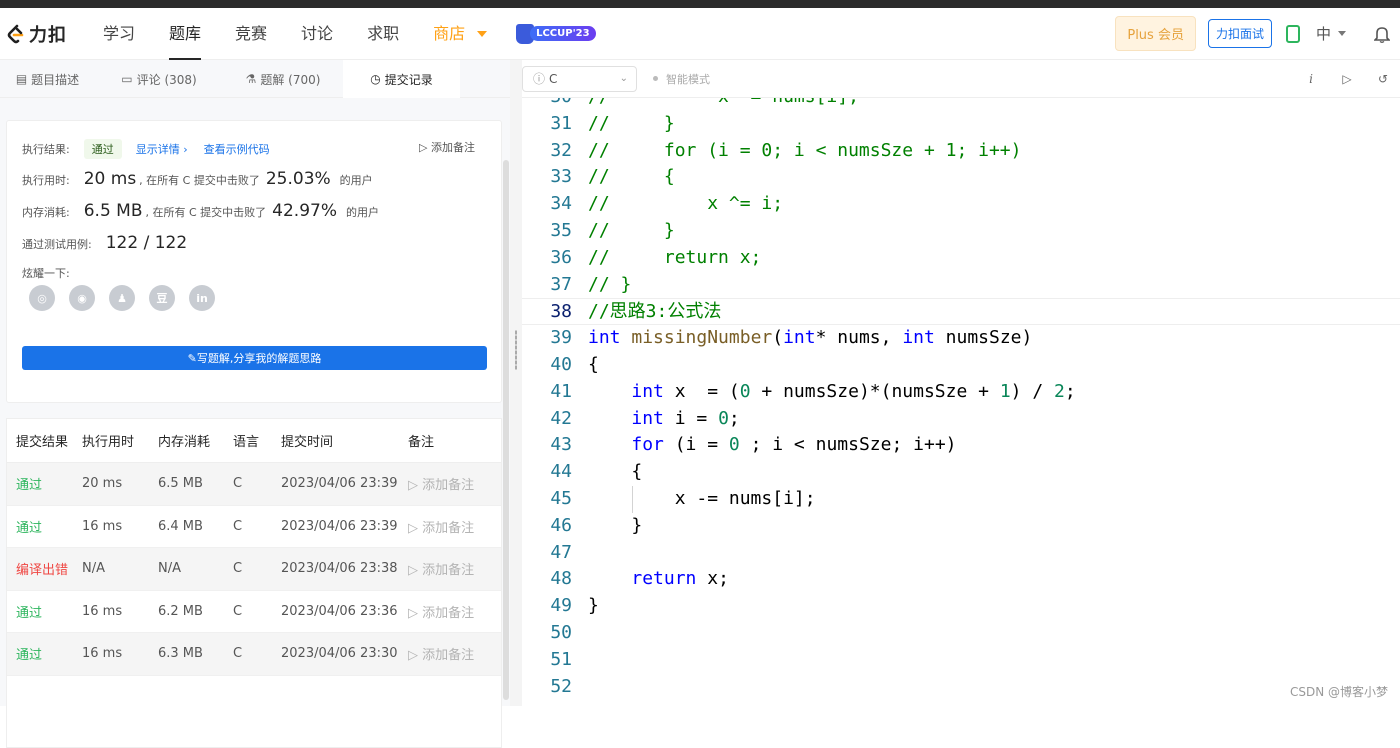 Image resolution: width=1400 pixels, height=748 pixels. Describe the element at coordinates (195, 653) in the screenshot. I see `row-memory: 6.3 MB` at that location.